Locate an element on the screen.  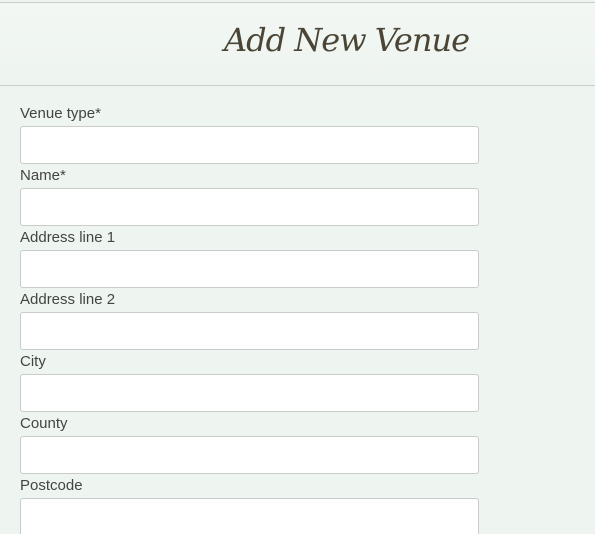
venue-type-field-group: Venue type* is located at coordinates (250, 136).